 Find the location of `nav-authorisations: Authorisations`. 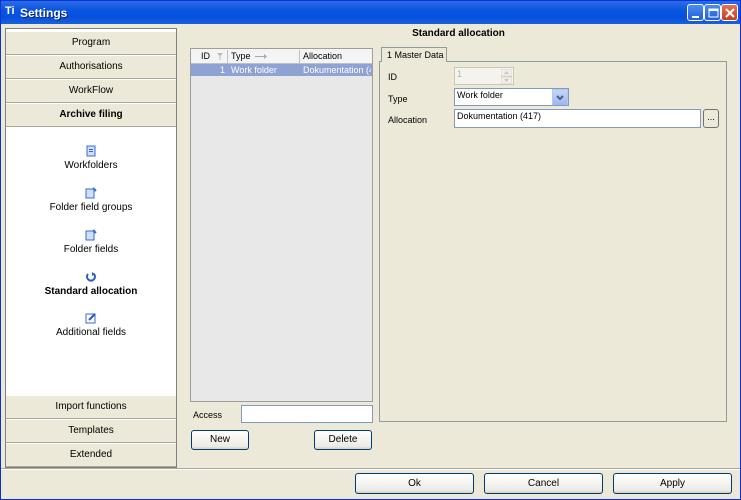

nav-authorisations: Authorisations is located at coordinates (91, 67).